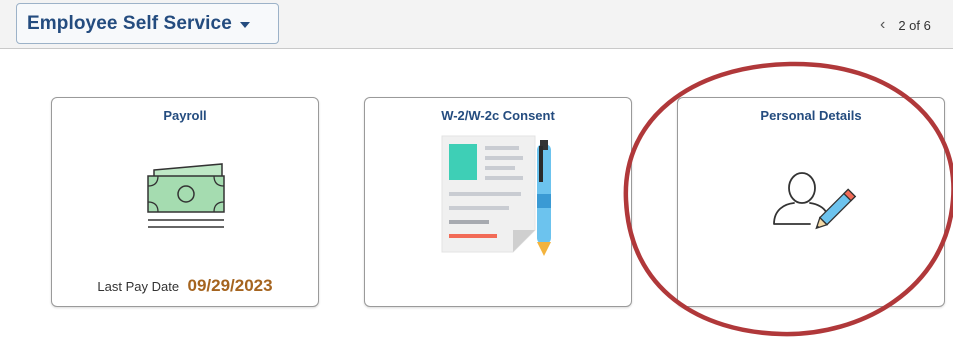  Describe the element at coordinates (498, 115) in the screenshot. I see `tile-title: W-2/W-2c Consent` at that location.